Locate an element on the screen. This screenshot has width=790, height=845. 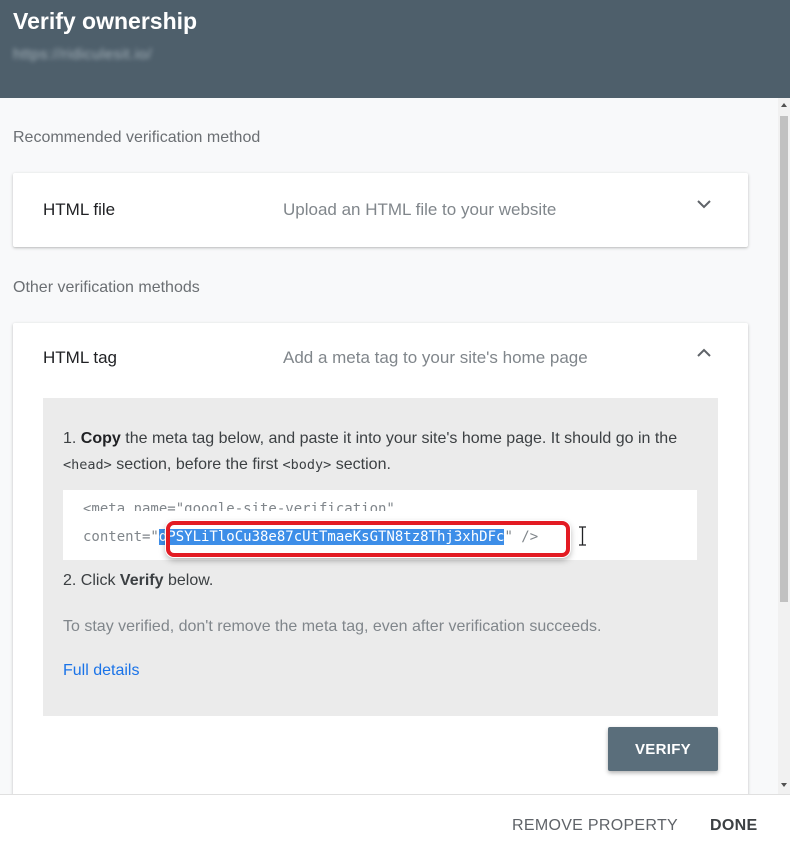
method-description: Add a meta tag to your site's home page is located at coordinates (435, 357).